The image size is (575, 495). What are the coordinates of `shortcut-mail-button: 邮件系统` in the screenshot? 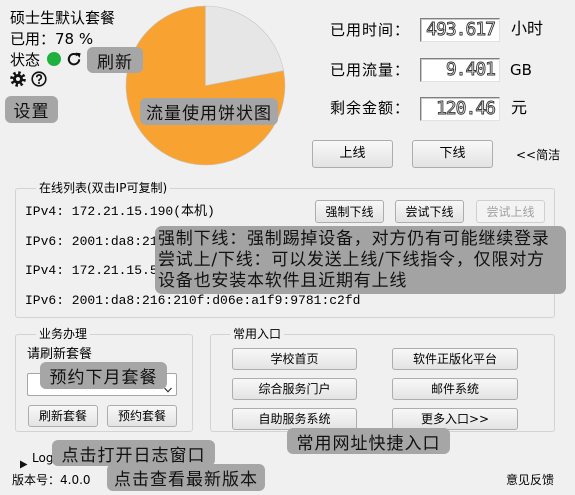 It's located at (455, 389).